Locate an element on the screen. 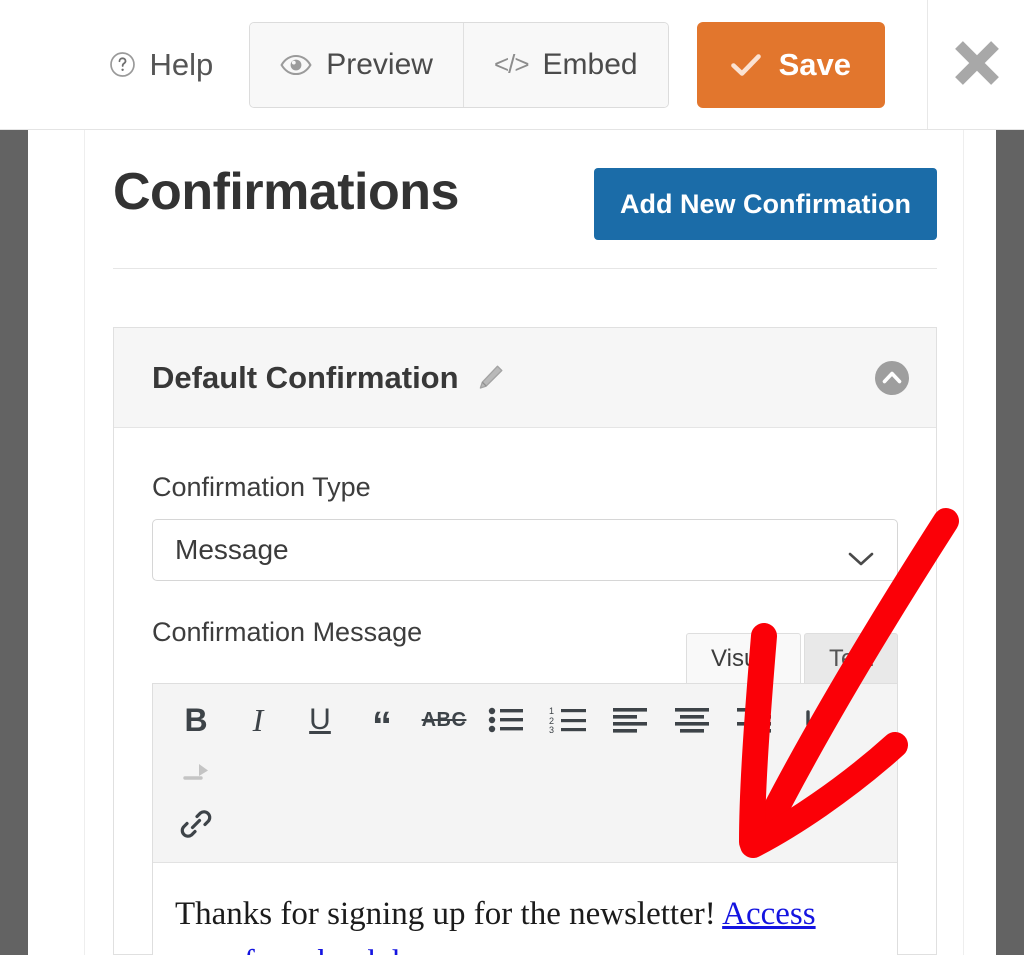 The height and width of the screenshot is (955, 1024). italic-icon: I is located at coordinates (258, 720).